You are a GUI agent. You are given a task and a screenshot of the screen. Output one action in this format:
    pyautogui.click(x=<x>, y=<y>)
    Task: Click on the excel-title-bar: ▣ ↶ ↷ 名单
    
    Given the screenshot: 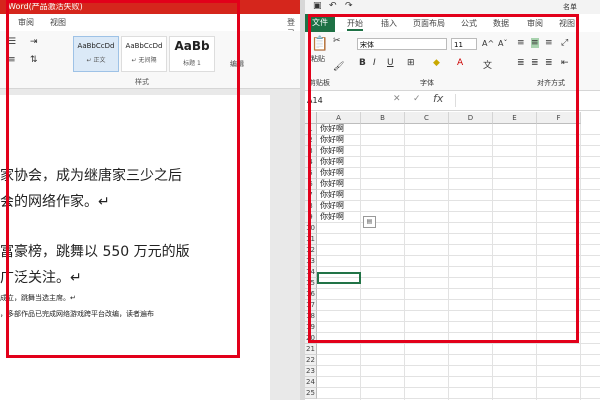 What is the action you would take?
    pyautogui.click(x=452, y=7)
    